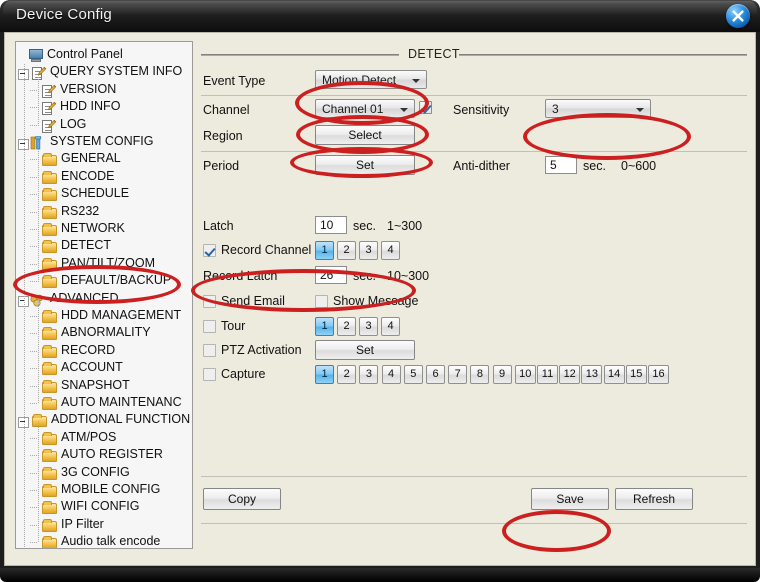 This screenshot has height=582, width=760. What do you see at coordinates (84, 297) in the screenshot?
I see `tree-item-label: ADVANCED` at bounding box center [84, 297].